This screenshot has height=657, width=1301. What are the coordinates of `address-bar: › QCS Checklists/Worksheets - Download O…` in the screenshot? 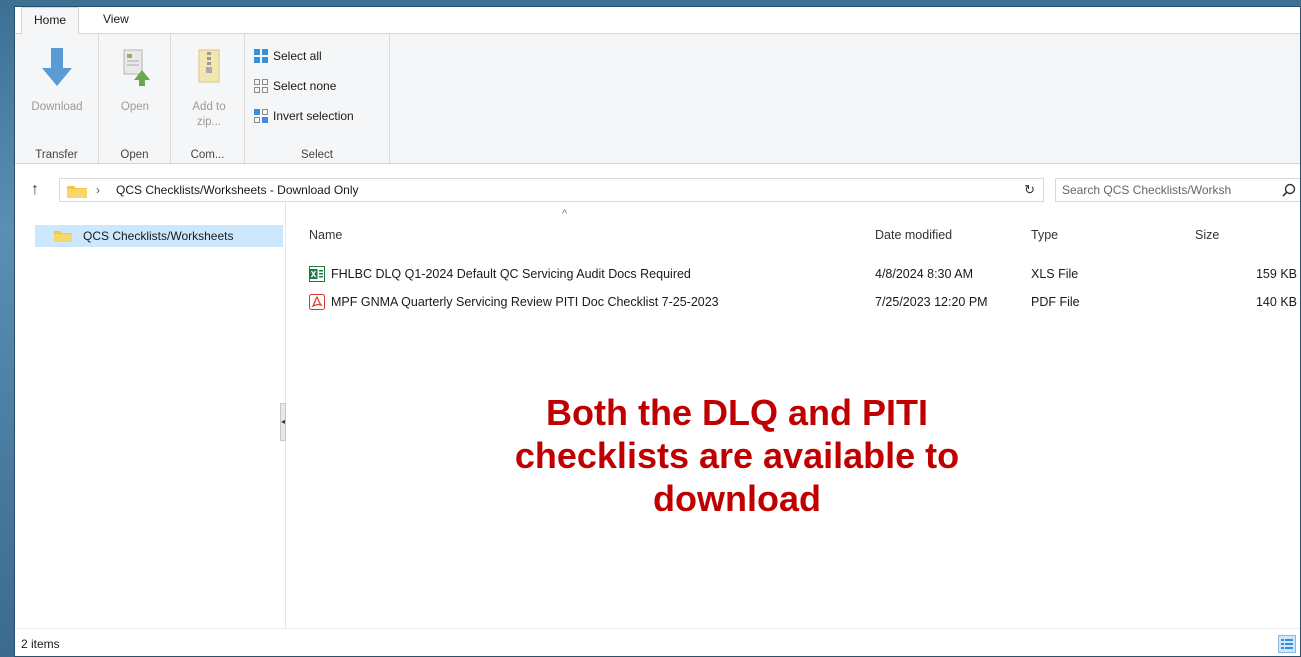 It's located at (551, 190).